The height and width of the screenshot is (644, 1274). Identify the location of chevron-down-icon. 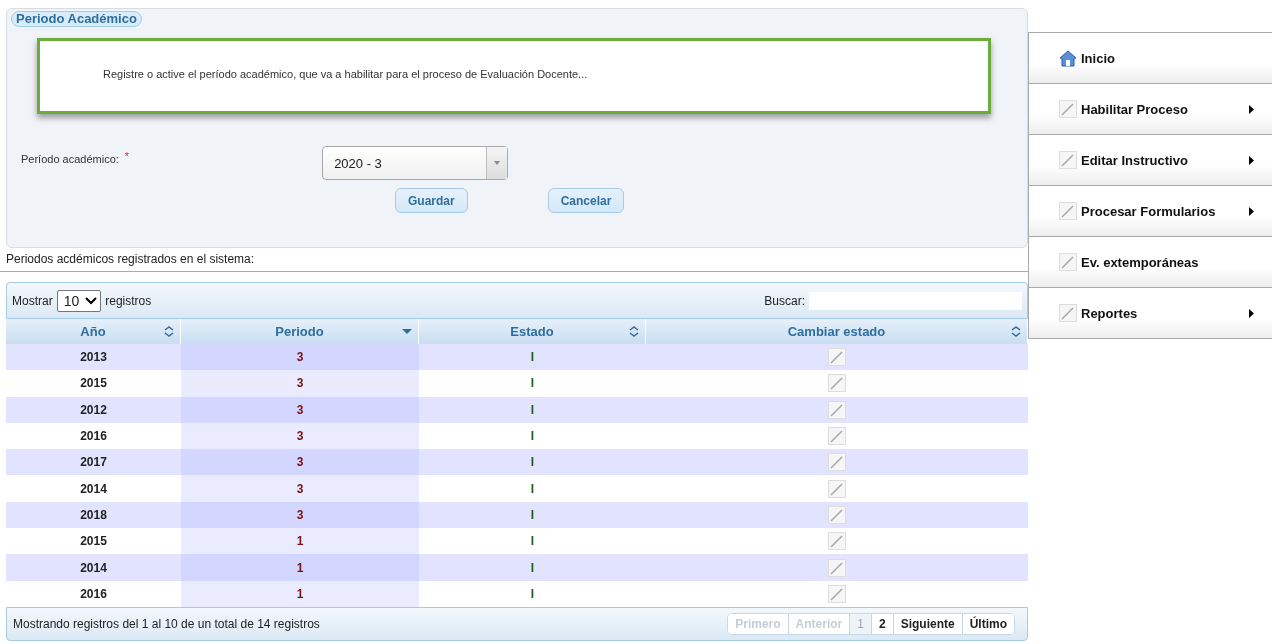
(91, 300).